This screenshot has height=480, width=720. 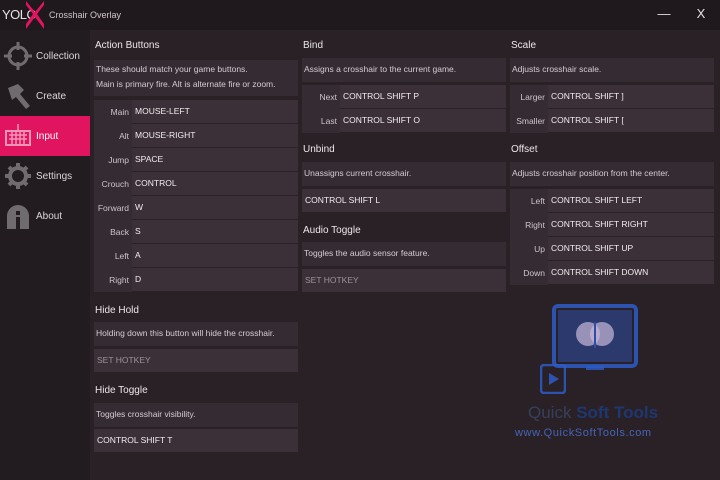 I want to click on hotkey-field-forward: W, so click(x=215, y=207).